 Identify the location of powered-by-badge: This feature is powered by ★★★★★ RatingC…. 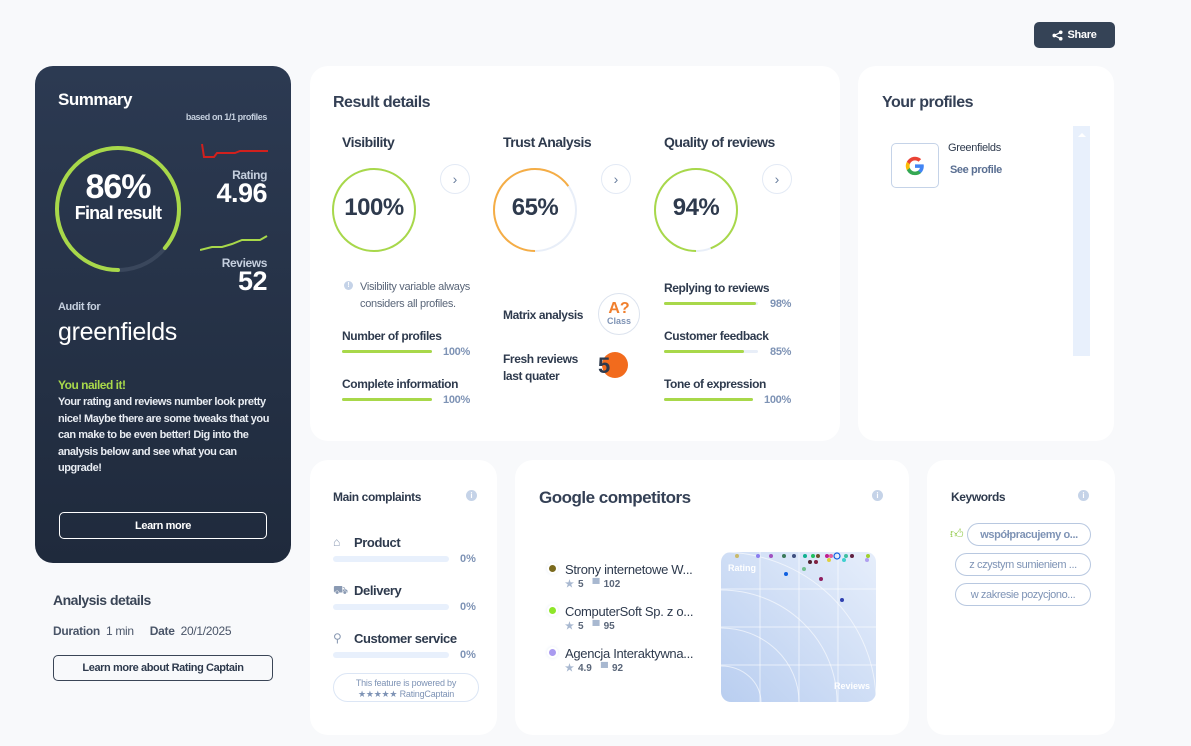
(406, 687).